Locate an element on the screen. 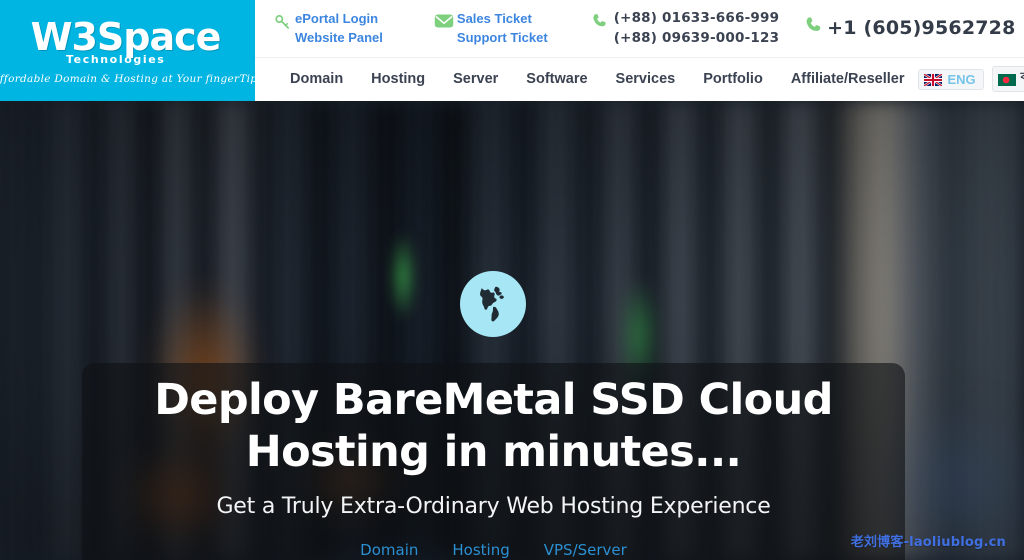  phone-us-number: +1 (605)9562728 is located at coordinates (921, 28).